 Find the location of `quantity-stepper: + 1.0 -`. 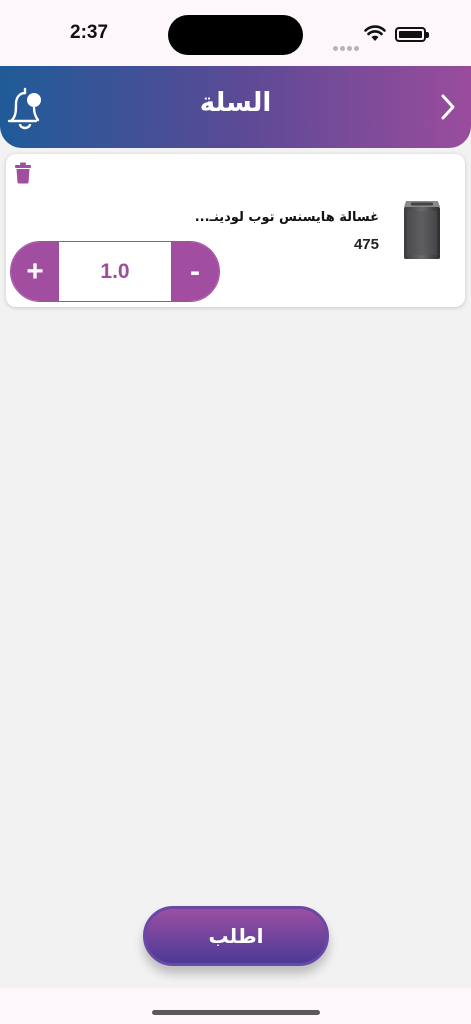

quantity-stepper: + 1.0 - is located at coordinates (115, 271).